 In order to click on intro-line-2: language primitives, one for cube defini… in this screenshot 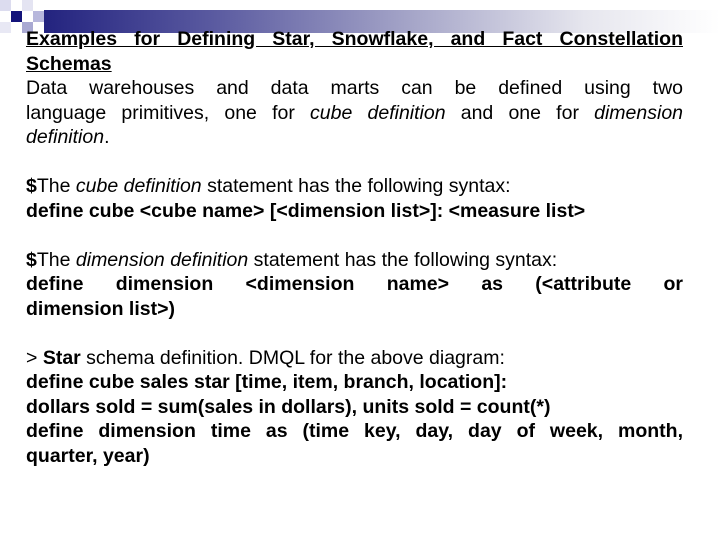, I will do `click(354, 113)`.